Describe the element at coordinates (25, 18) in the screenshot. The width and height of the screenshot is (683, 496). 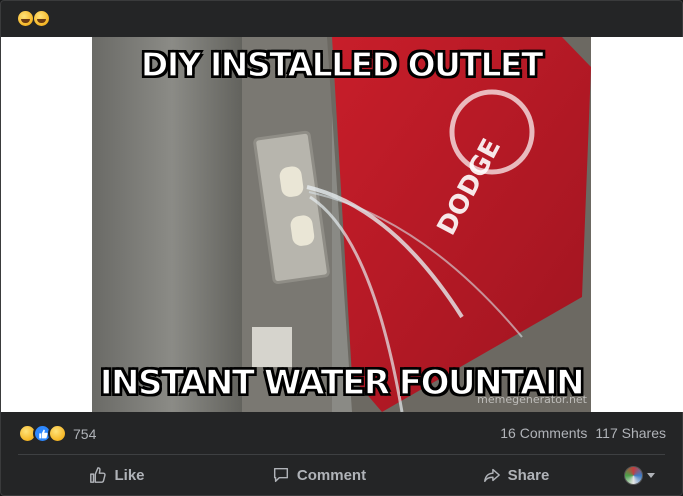
I see `laughing-emoji-icon` at that location.